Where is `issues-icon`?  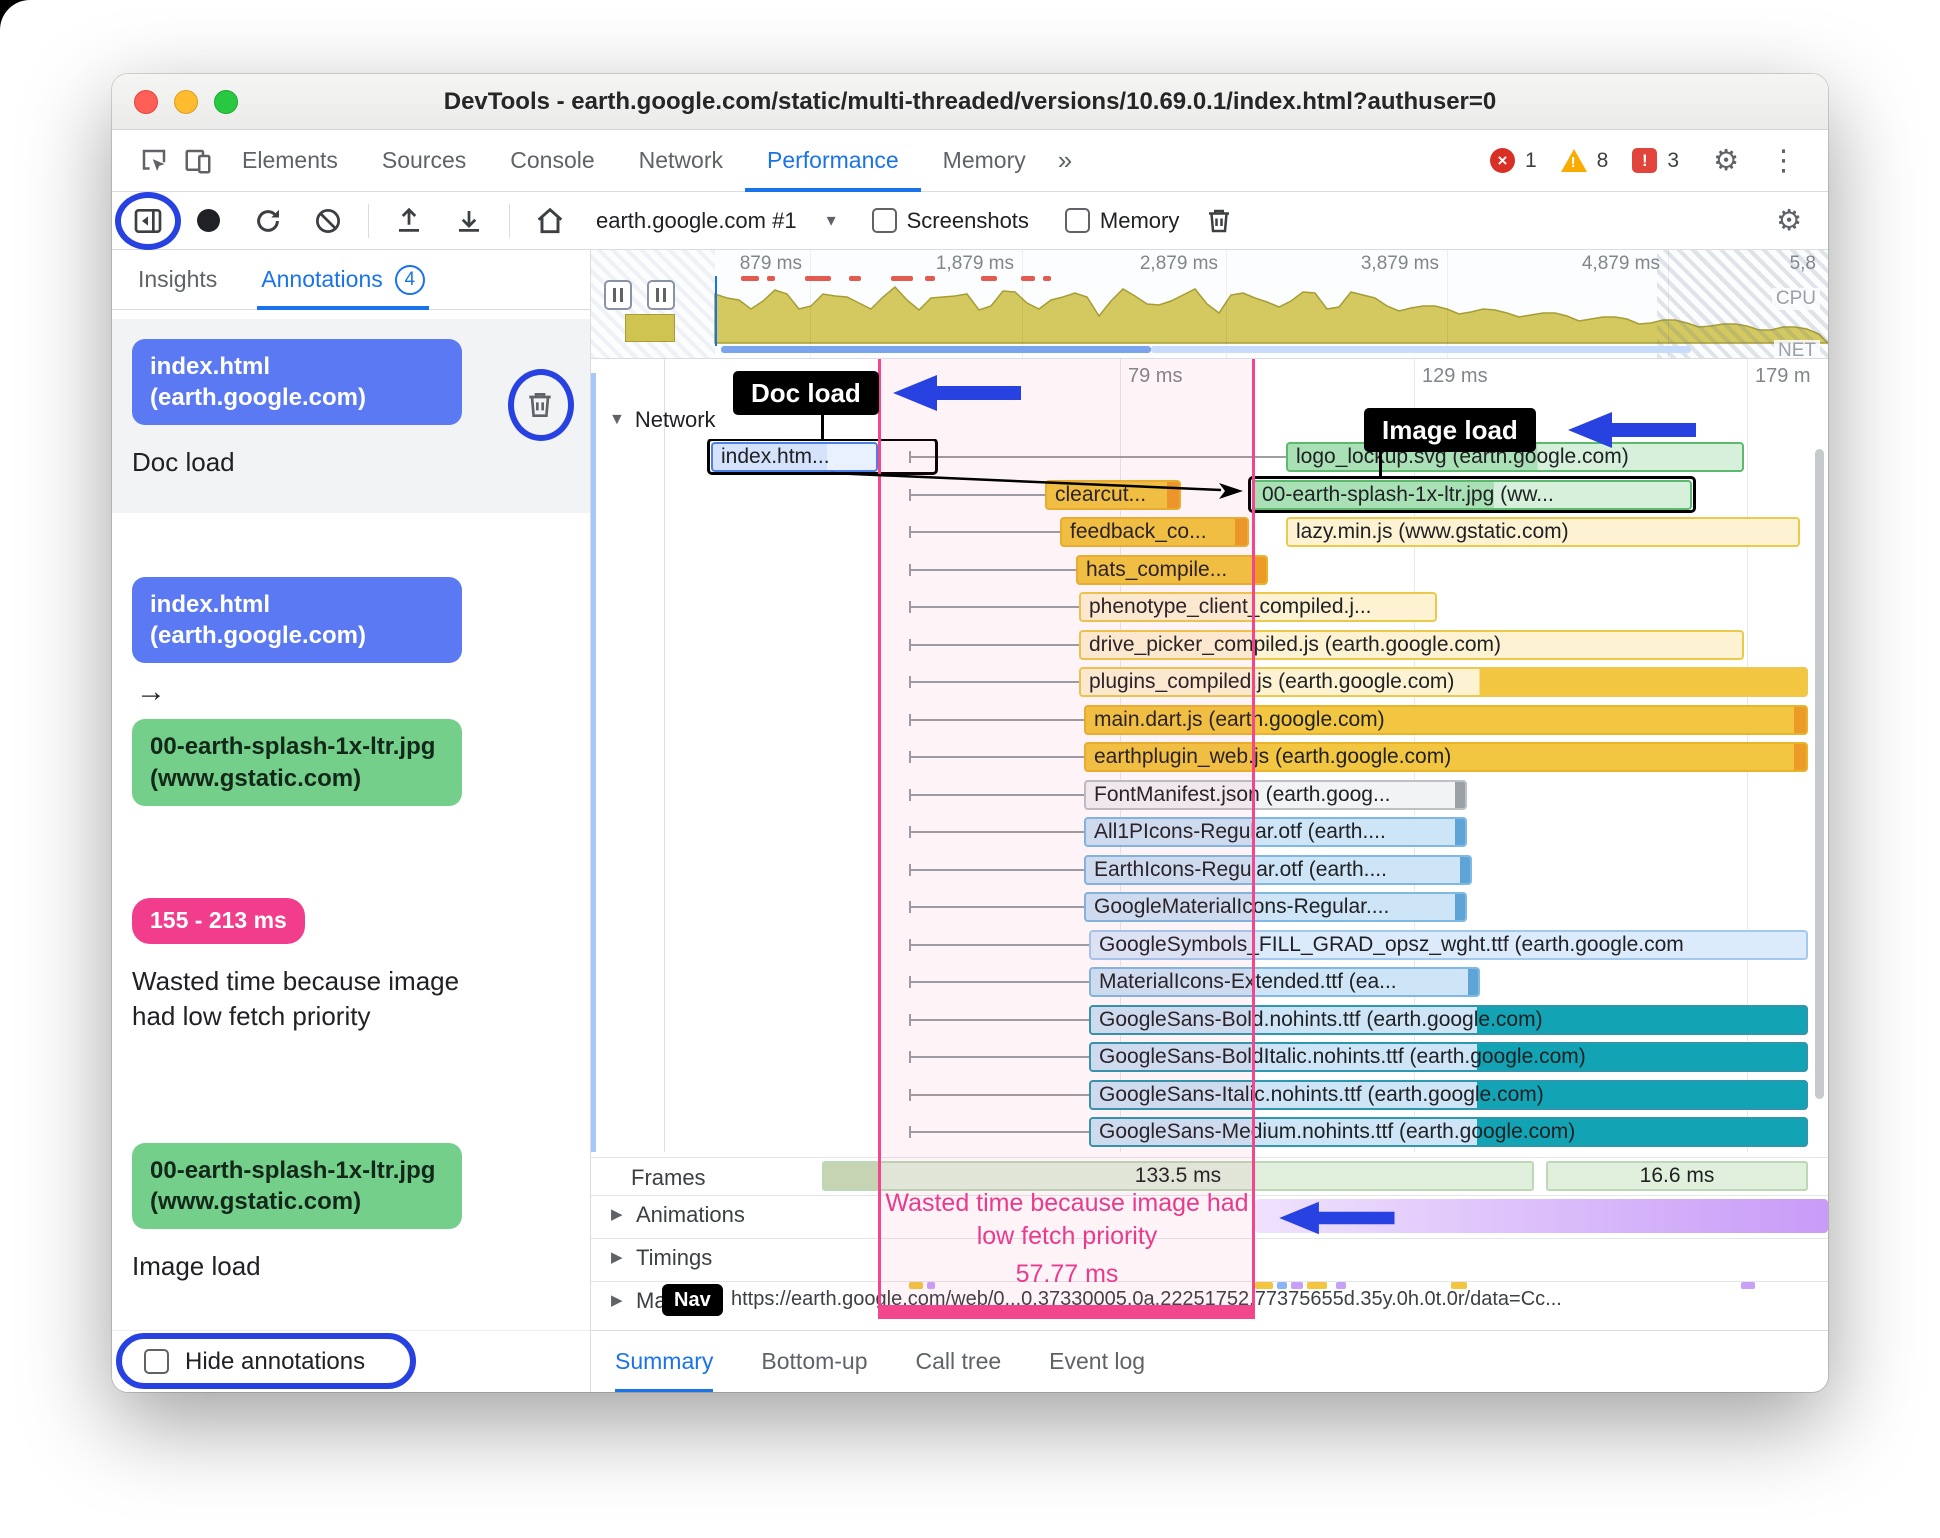
issues-icon is located at coordinates (1645, 160).